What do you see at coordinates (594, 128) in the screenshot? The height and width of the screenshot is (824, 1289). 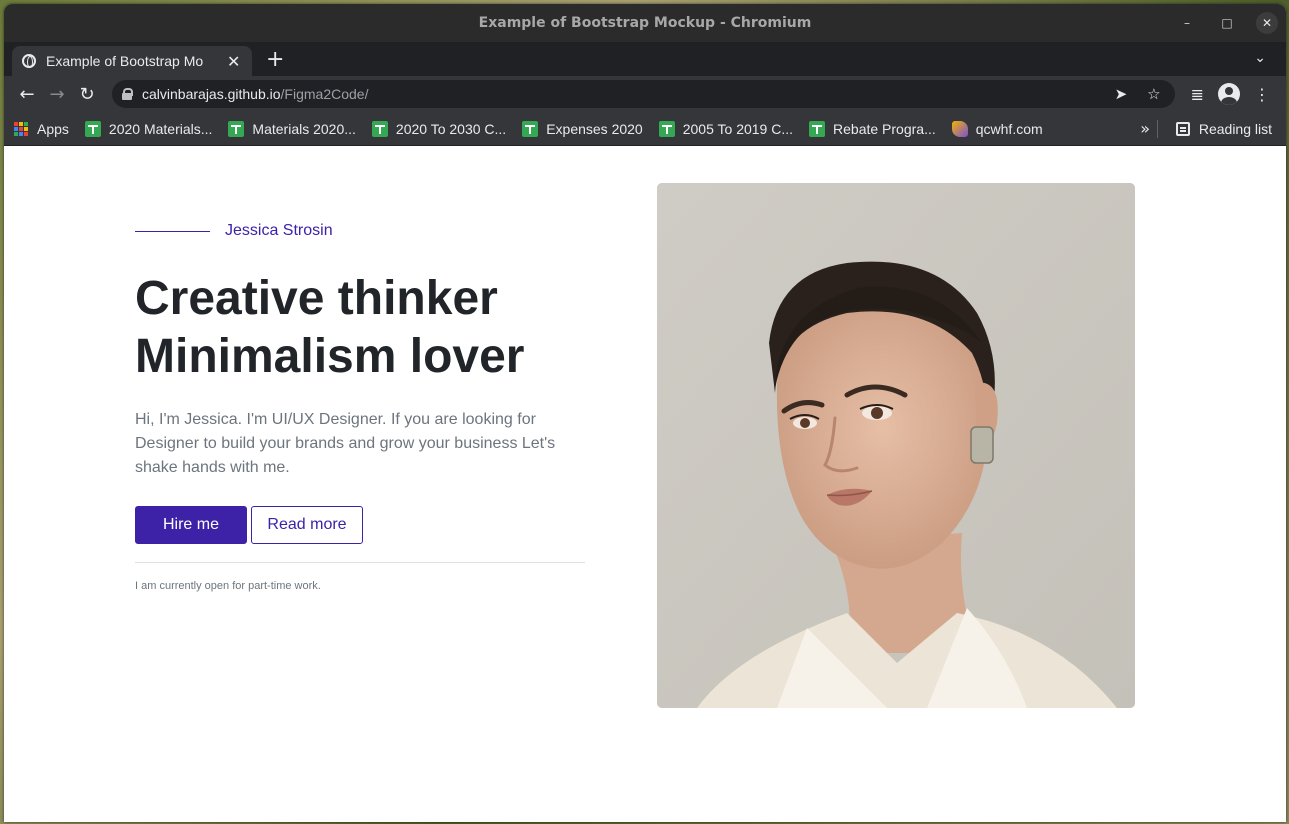 I see `bookmark-label: Expenses 2020` at bounding box center [594, 128].